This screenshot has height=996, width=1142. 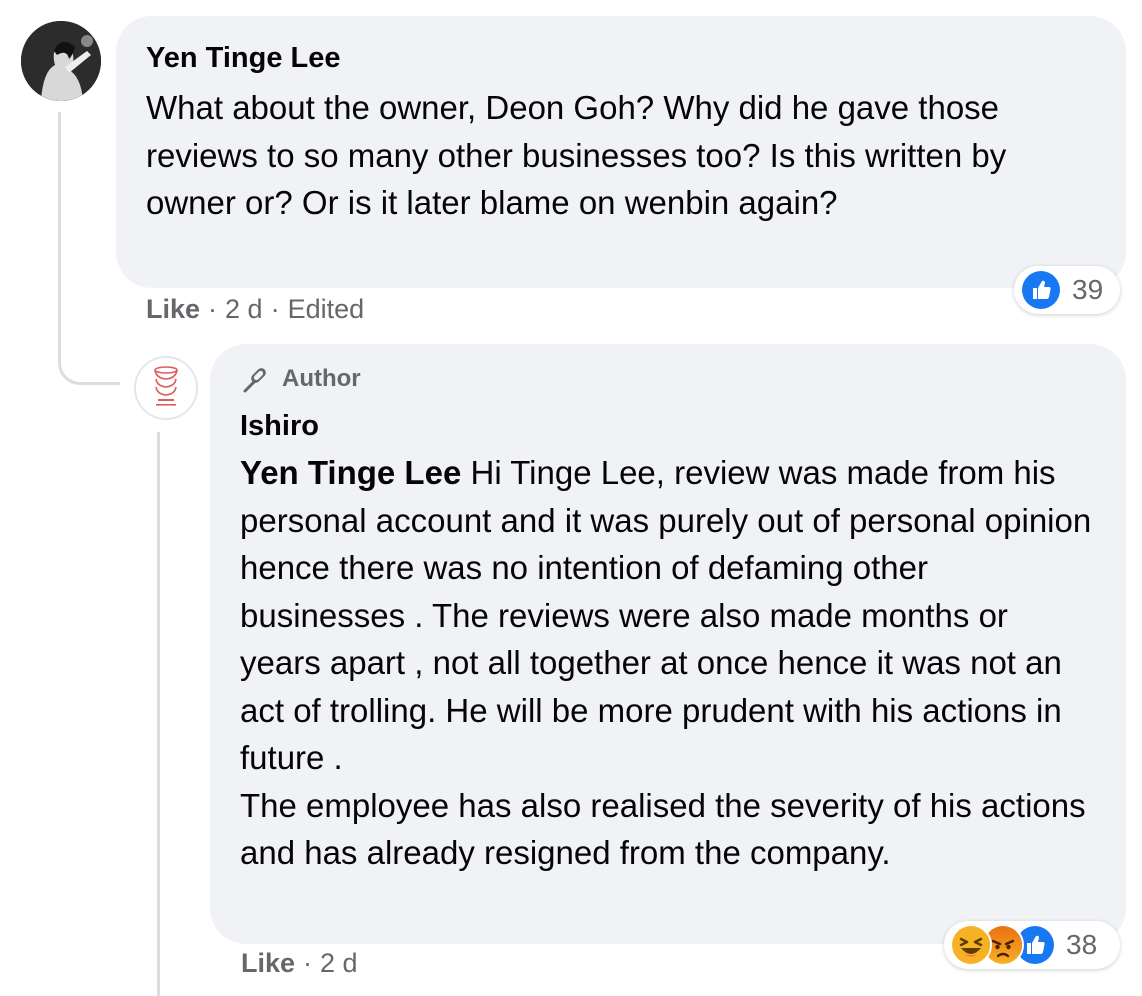 I want to click on reply-reaction-count: 38, so click(x=1082, y=944).